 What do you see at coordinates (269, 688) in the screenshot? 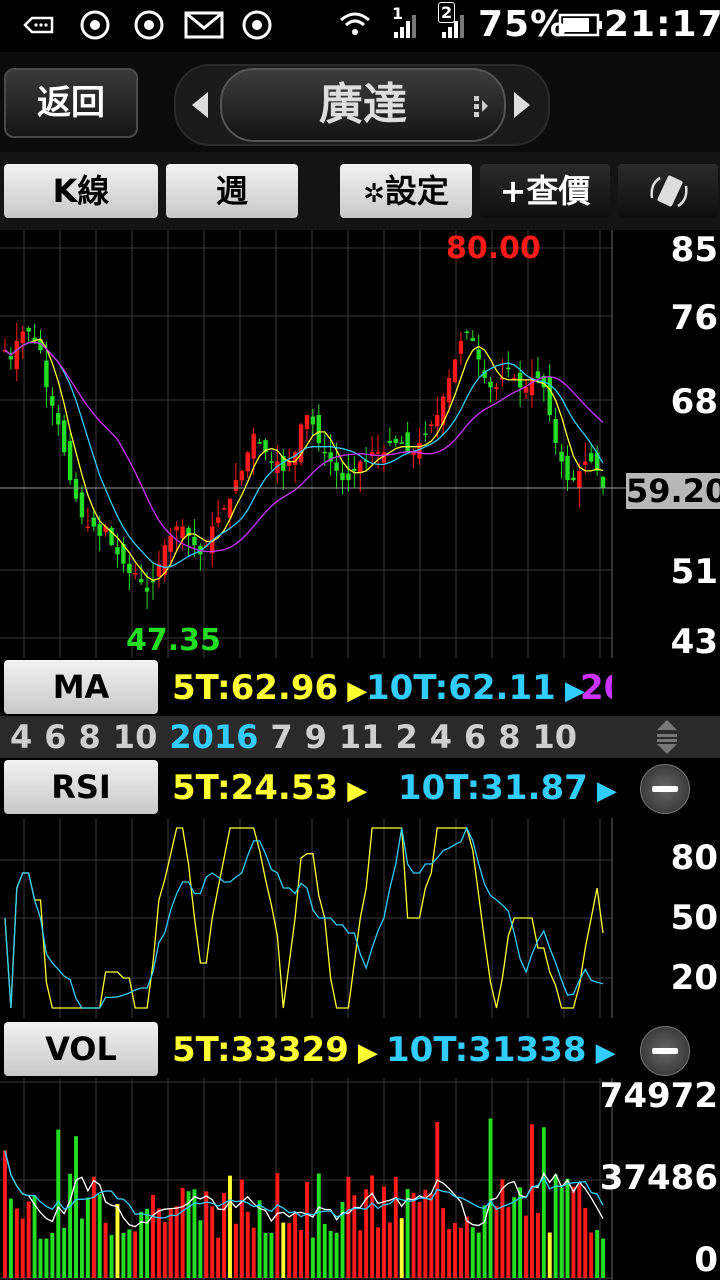
I see `ma-5t-value: 5T:62.96 ▶` at bounding box center [269, 688].